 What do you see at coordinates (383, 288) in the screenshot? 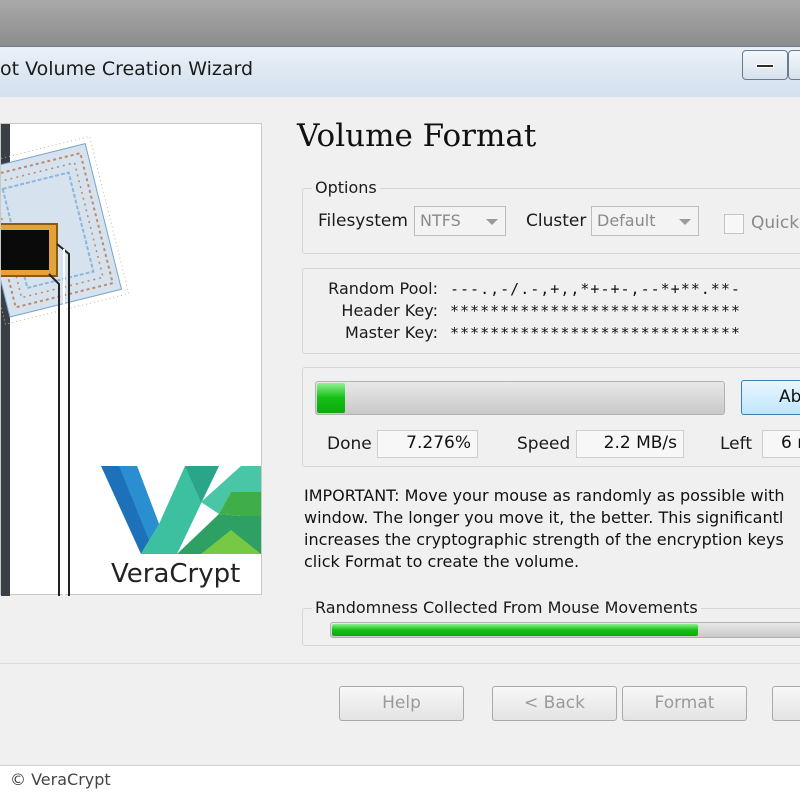
I see `random-pool-label: Random Pool:` at bounding box center [383, 288].